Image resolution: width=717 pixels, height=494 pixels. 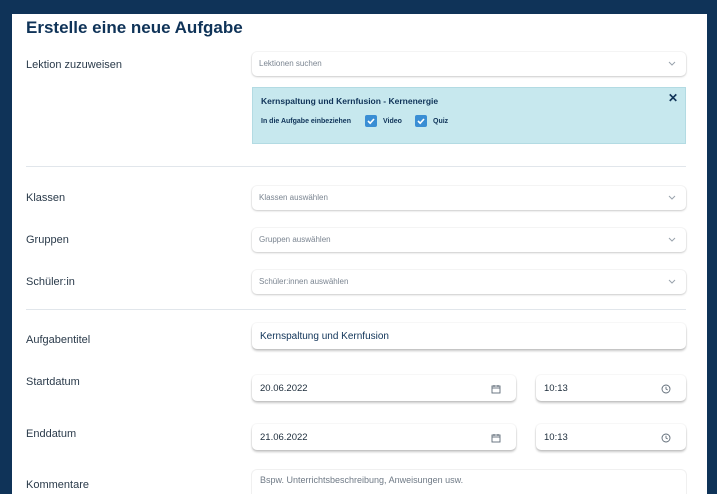 I want to click on classes-placeholder: Klassen auswählen, so click(x=293, y=197).